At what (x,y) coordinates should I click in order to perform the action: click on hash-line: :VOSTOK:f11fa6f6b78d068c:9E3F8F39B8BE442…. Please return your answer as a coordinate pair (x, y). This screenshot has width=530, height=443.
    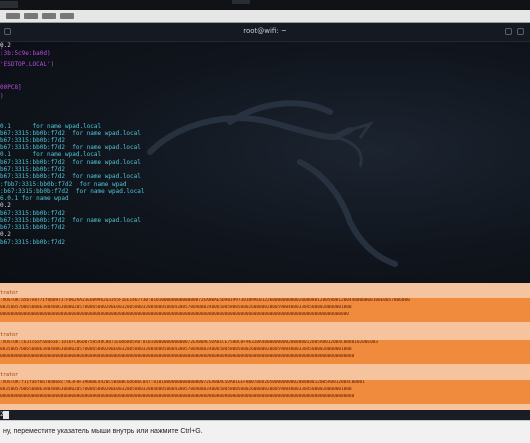
    Looking at the image, I should click on (182, 382).